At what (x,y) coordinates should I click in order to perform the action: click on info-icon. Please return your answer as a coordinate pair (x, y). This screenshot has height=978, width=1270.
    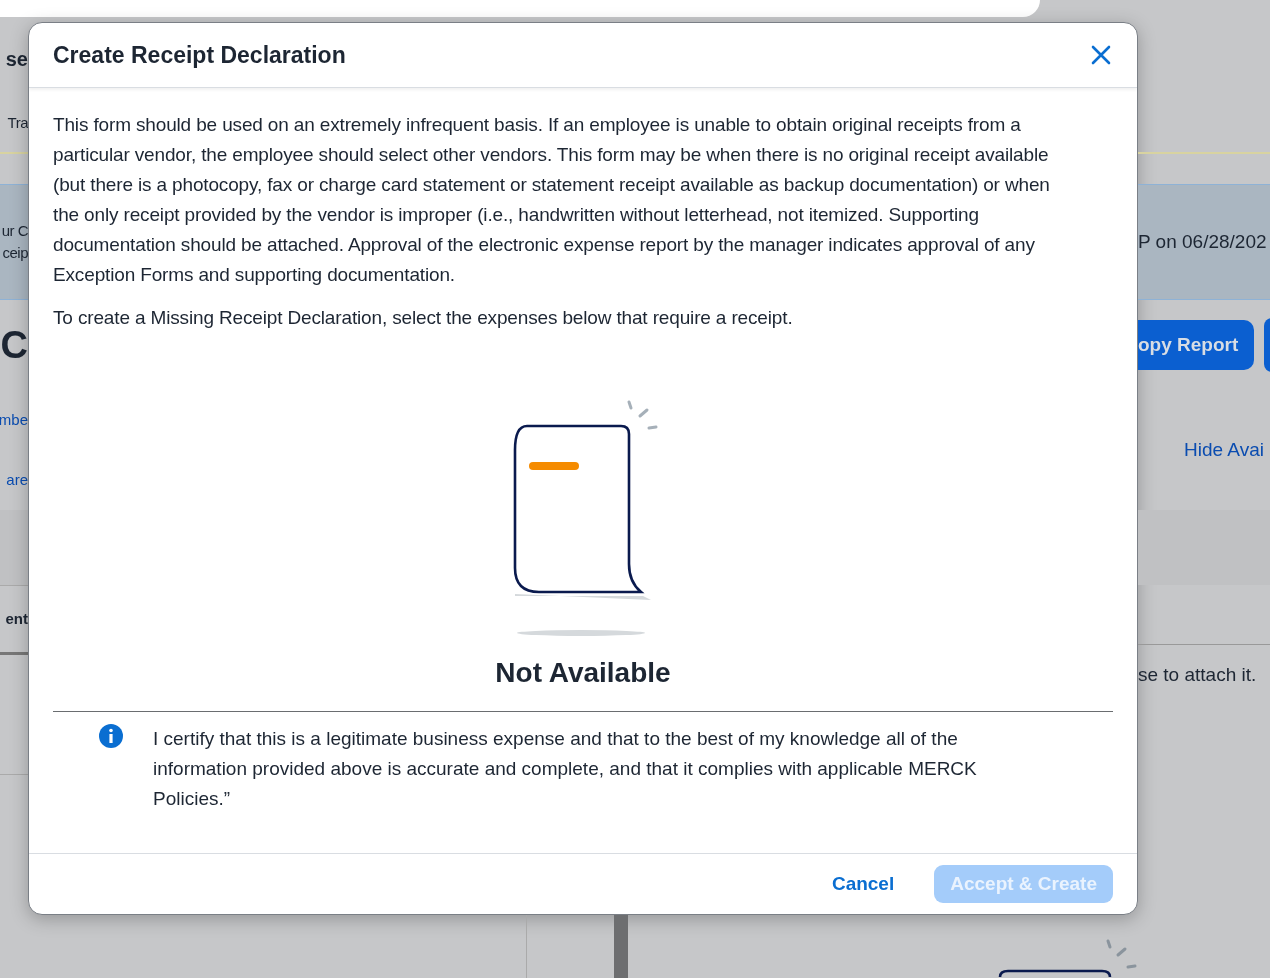
    Looking at the image, I should click on (111, 736).